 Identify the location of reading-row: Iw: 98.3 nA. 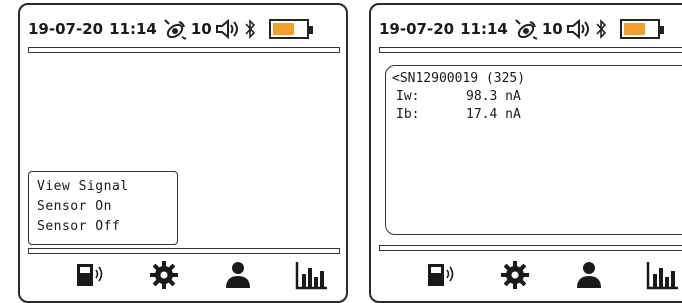
(537, 97).